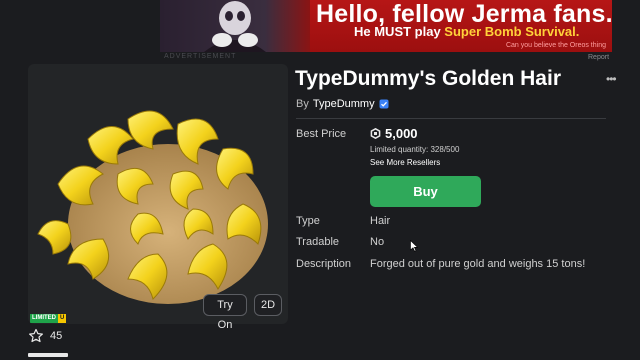 The image size is (640, 360). What do you see at coordinates (401, 133) in the screenshot?
I see `price-value: 5,000` at bounding box center [401, 133].